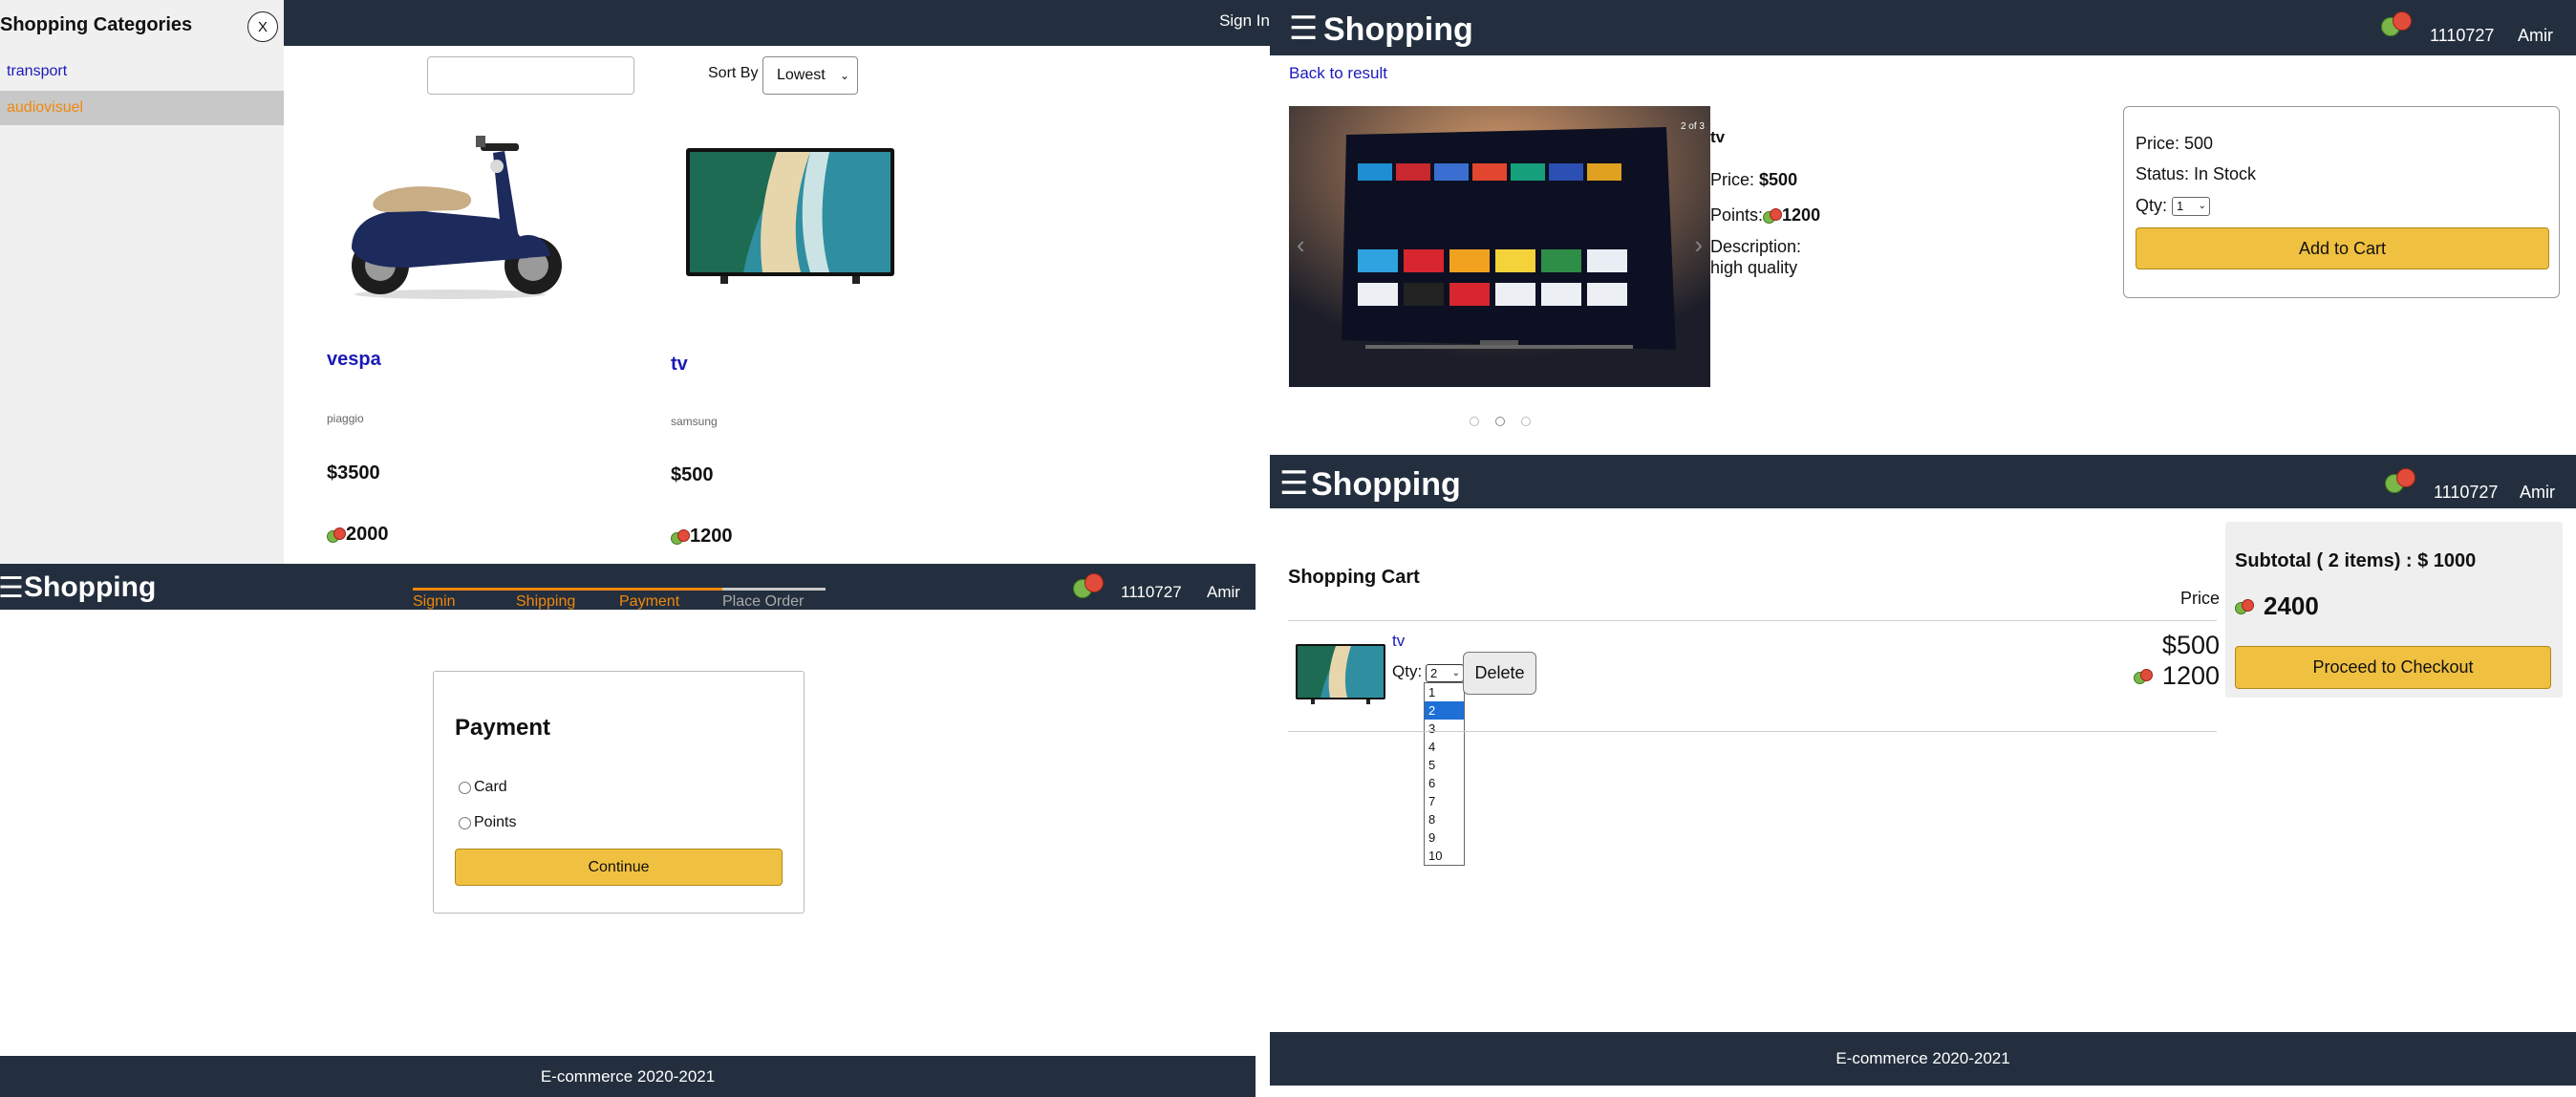 The height and width of the screenshot is (1097, 2576). I want to click on product-price: $3500, so click(353, 473).